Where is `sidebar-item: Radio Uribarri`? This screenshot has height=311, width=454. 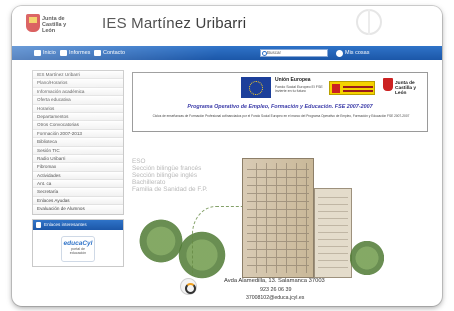
sidebar-item: Radio Uribarri is located at coordinates (78, 159).